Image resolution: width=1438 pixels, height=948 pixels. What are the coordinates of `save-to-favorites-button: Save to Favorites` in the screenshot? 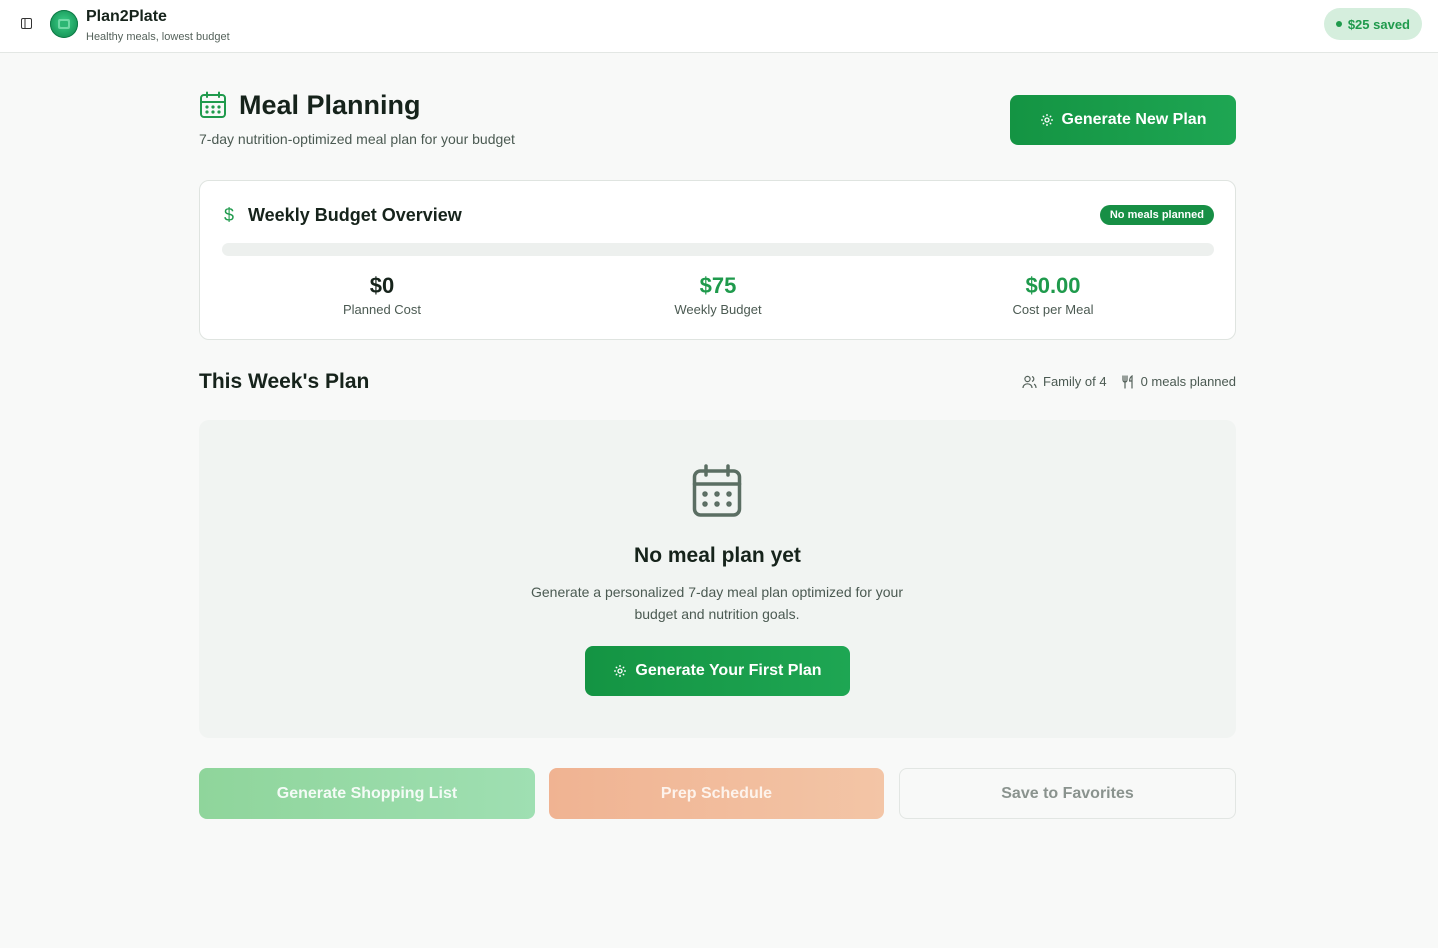 It's located at (1067, 793).